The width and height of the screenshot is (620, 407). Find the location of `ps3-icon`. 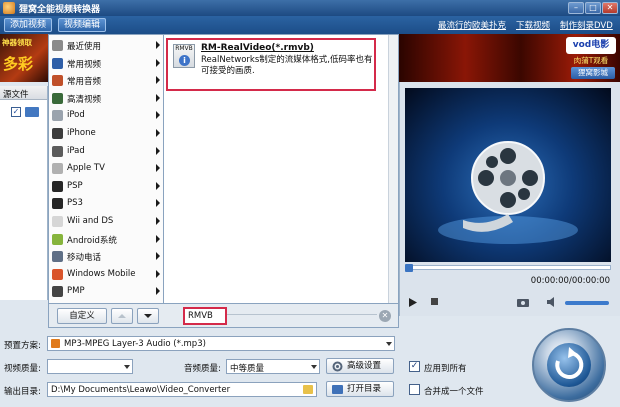

ps3-icon is located at coordinates (57, 204).